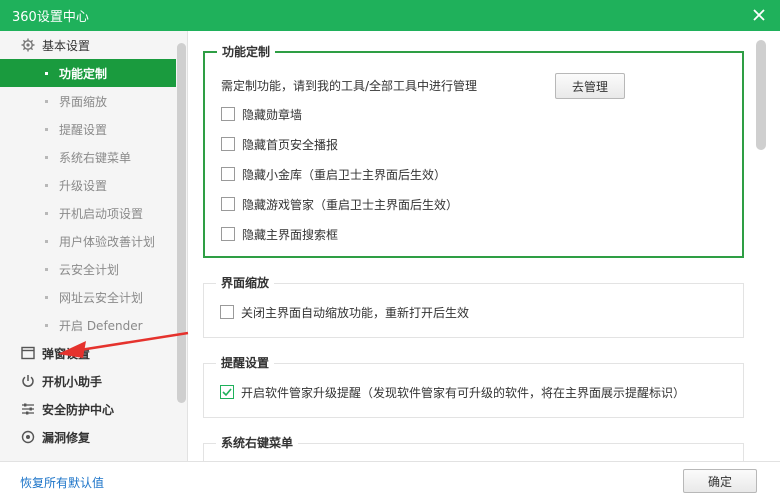 The image size is (780, 500). I want to click on option-hide-search-box: 隐藏主界面搜索框, so click(279, 234).